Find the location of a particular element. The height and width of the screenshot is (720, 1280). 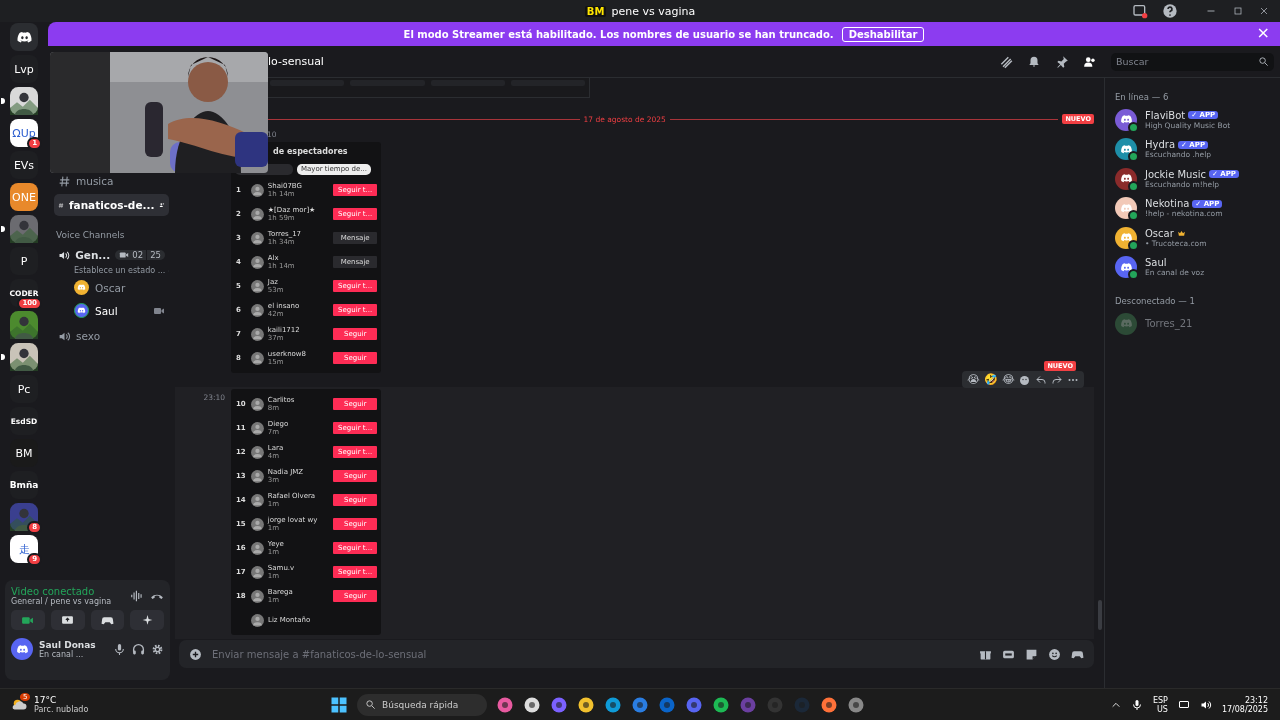

help-icon is located at coordinates (1170, 11).